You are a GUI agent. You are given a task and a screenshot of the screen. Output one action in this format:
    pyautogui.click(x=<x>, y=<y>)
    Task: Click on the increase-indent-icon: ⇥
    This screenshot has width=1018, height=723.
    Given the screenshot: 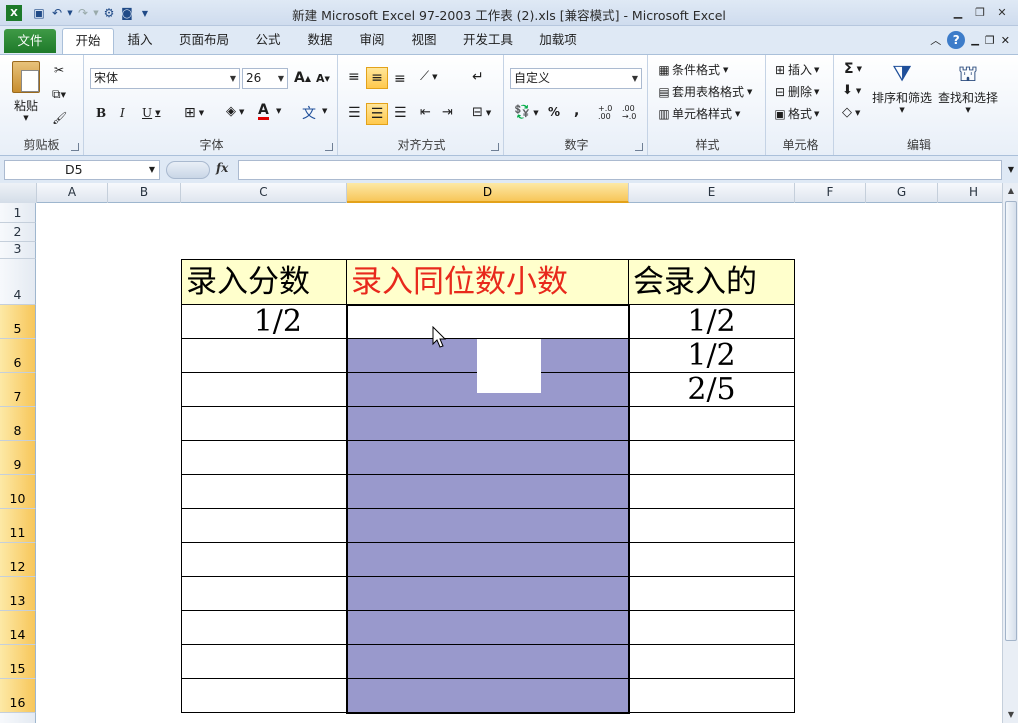 What is the action you would take?
    pyautogui.click(x=447, y=112)
    